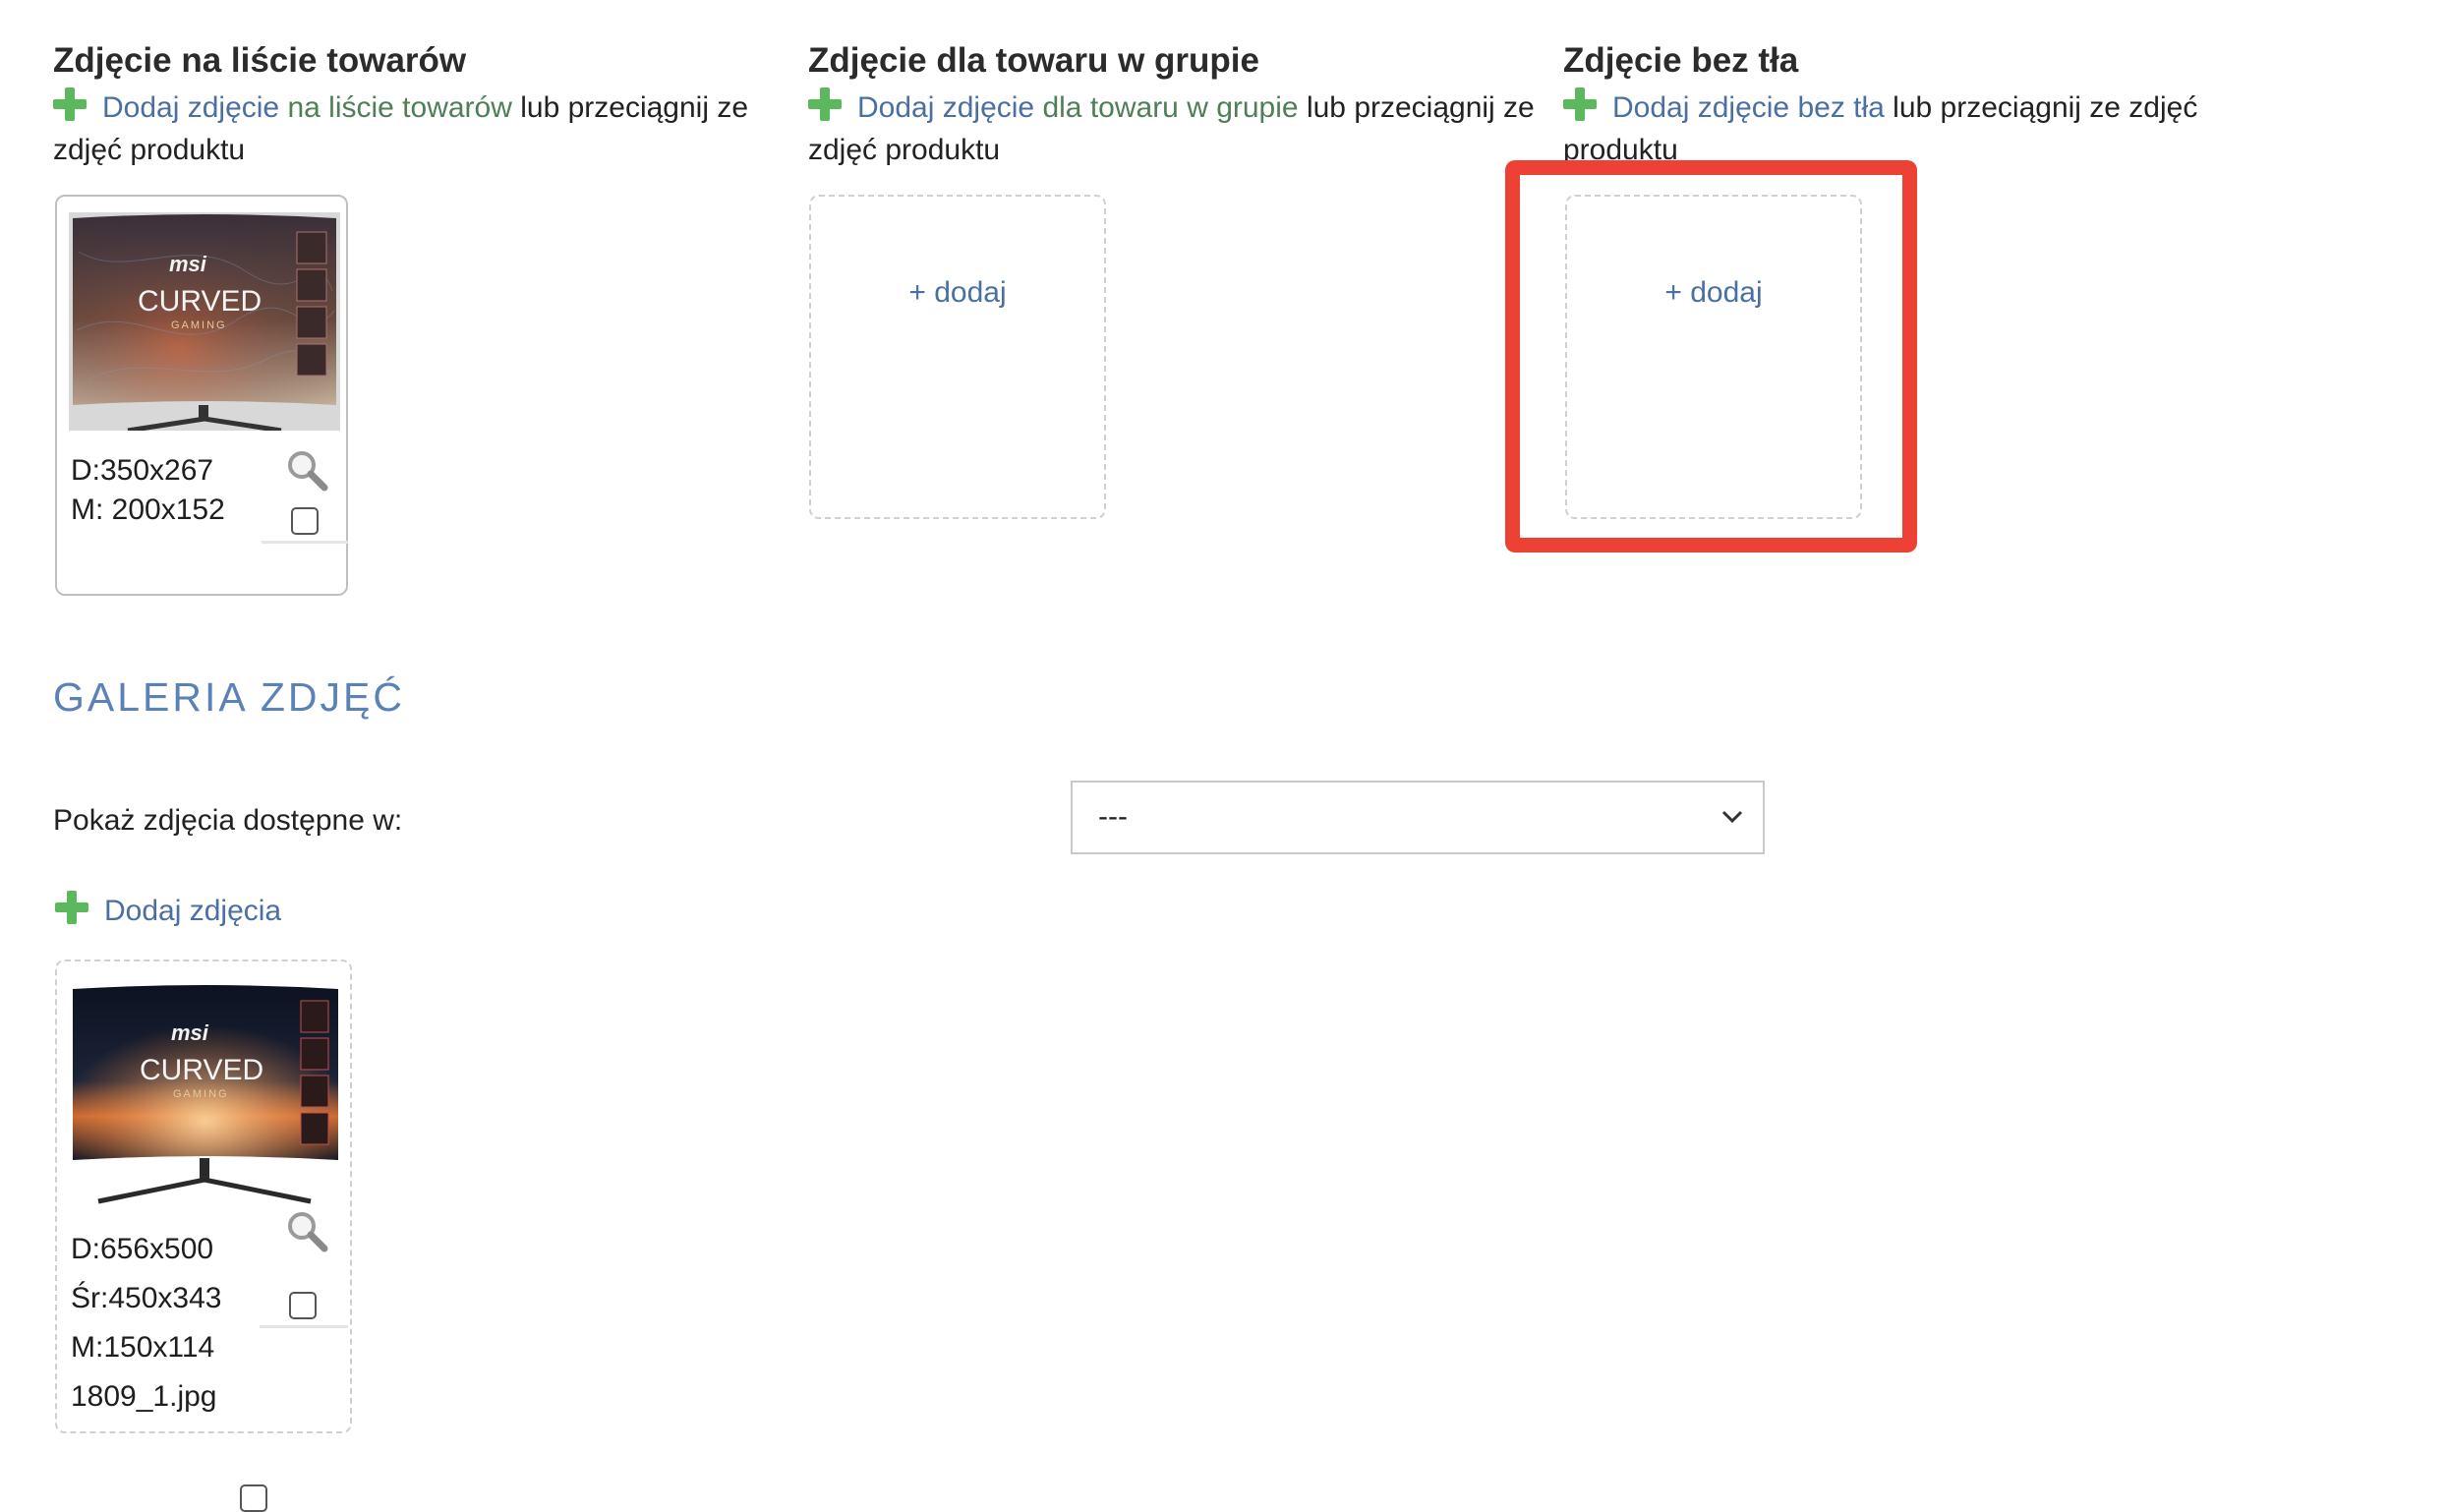 This screenshot has height=1512, width=2448. What do you see at coordinates (1711, 356) in the screenshot?
I see `highlight-frame` at bounding box center [1711, 356].